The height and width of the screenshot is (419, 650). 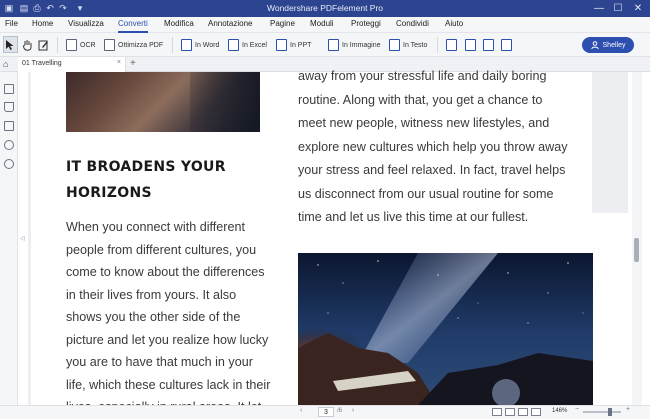 I want to click on optimize-icon, so click(x=109, y=45).